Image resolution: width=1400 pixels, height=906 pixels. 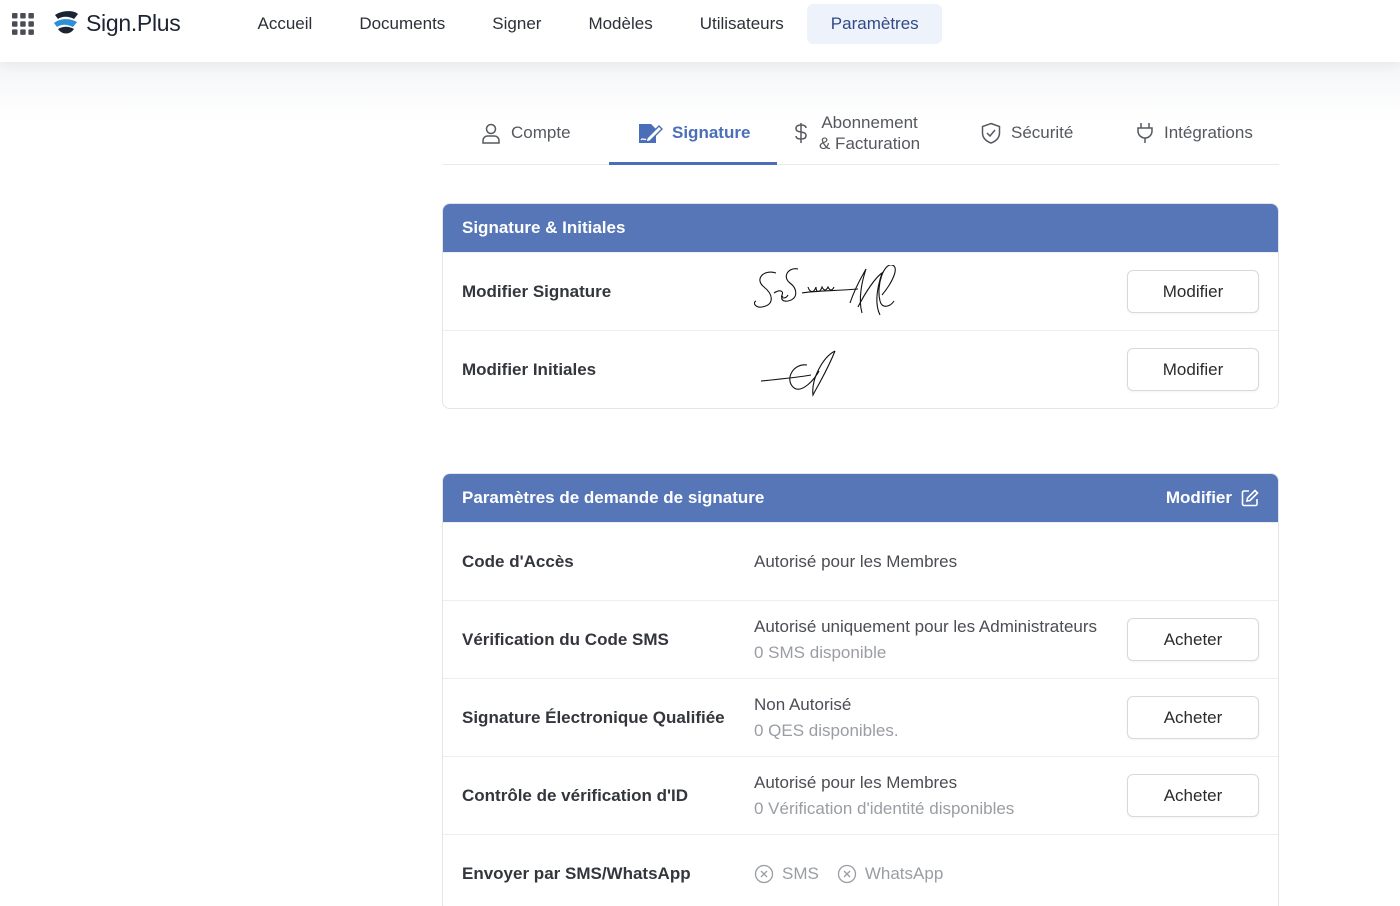 I want to click on tab-compte-label: Compte, so click(x=541, y=132).